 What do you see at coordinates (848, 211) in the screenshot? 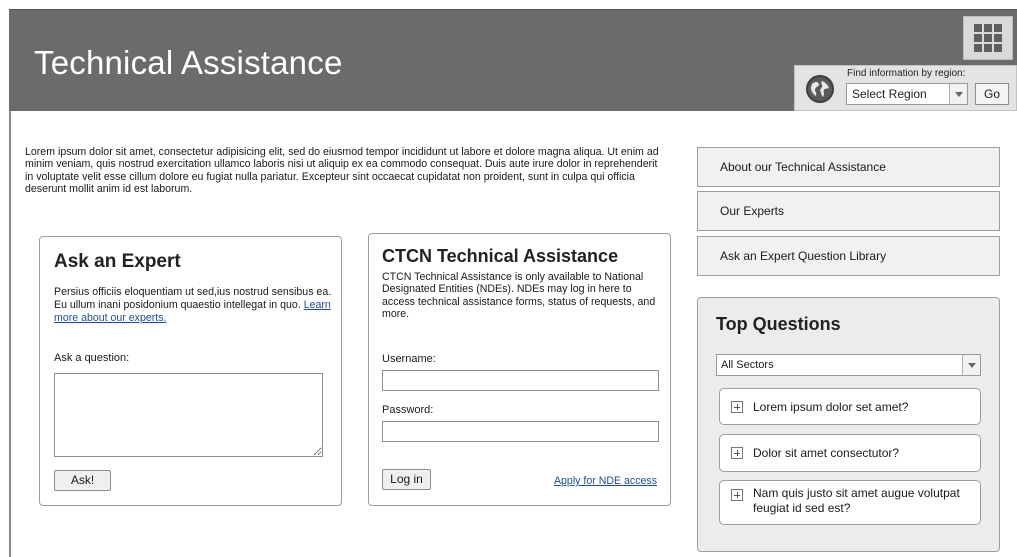
I see `nav-our-experts: Our Experts` at bounding box center [848, 211].